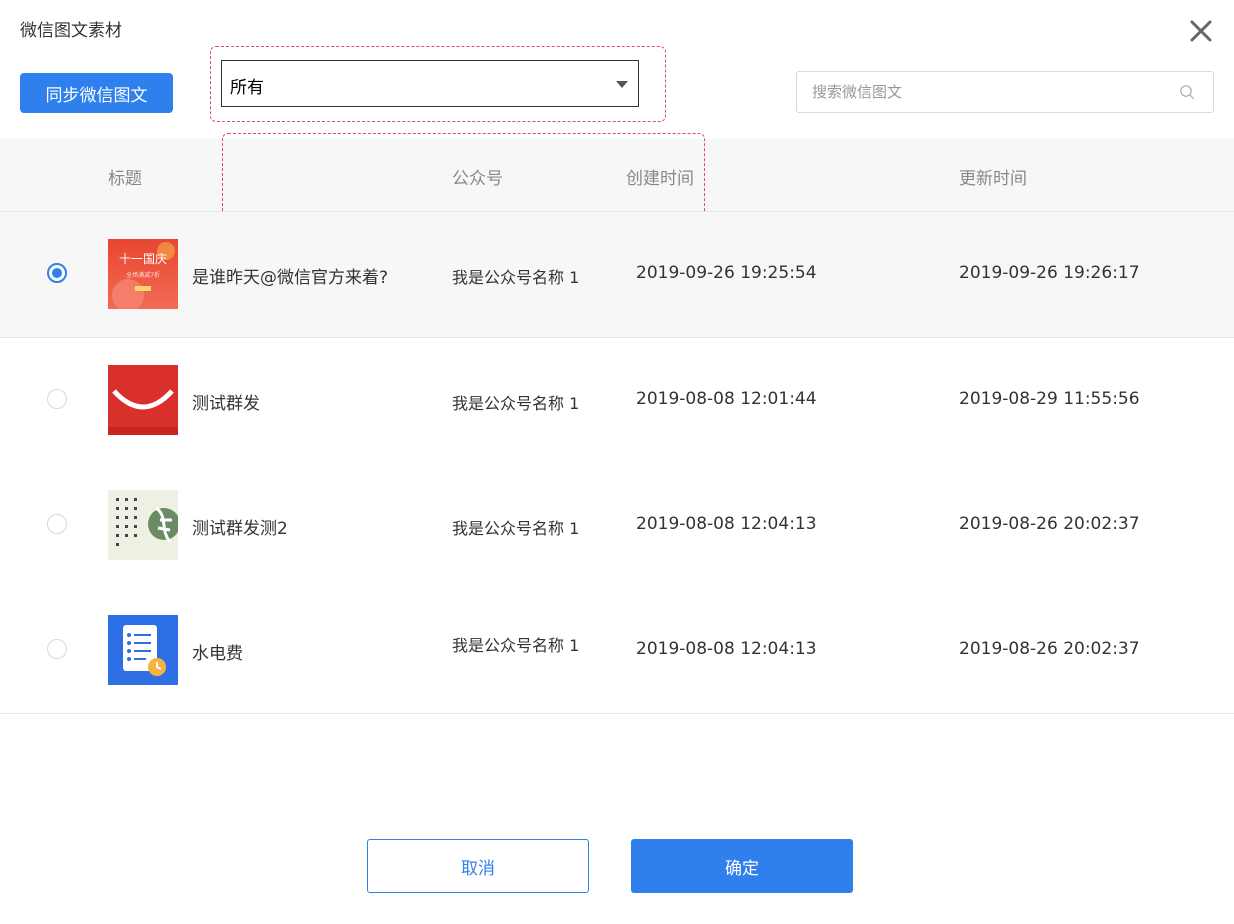  Describe the element at coordinates (622, 84) in the screenshot. I see `caret-down-icon` at that location.